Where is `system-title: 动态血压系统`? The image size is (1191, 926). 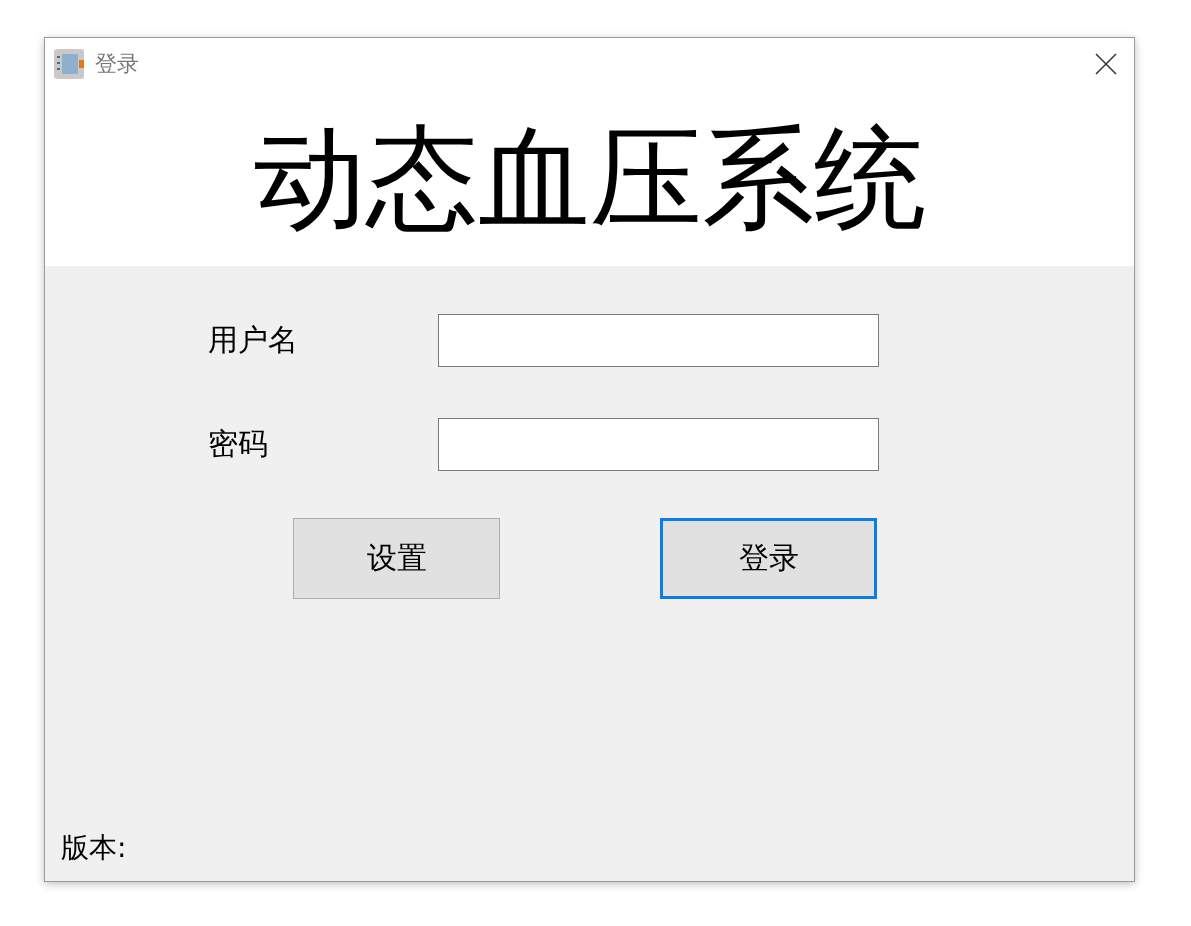 system-title: 动态血压系统 is located at coordinates (589, 178).